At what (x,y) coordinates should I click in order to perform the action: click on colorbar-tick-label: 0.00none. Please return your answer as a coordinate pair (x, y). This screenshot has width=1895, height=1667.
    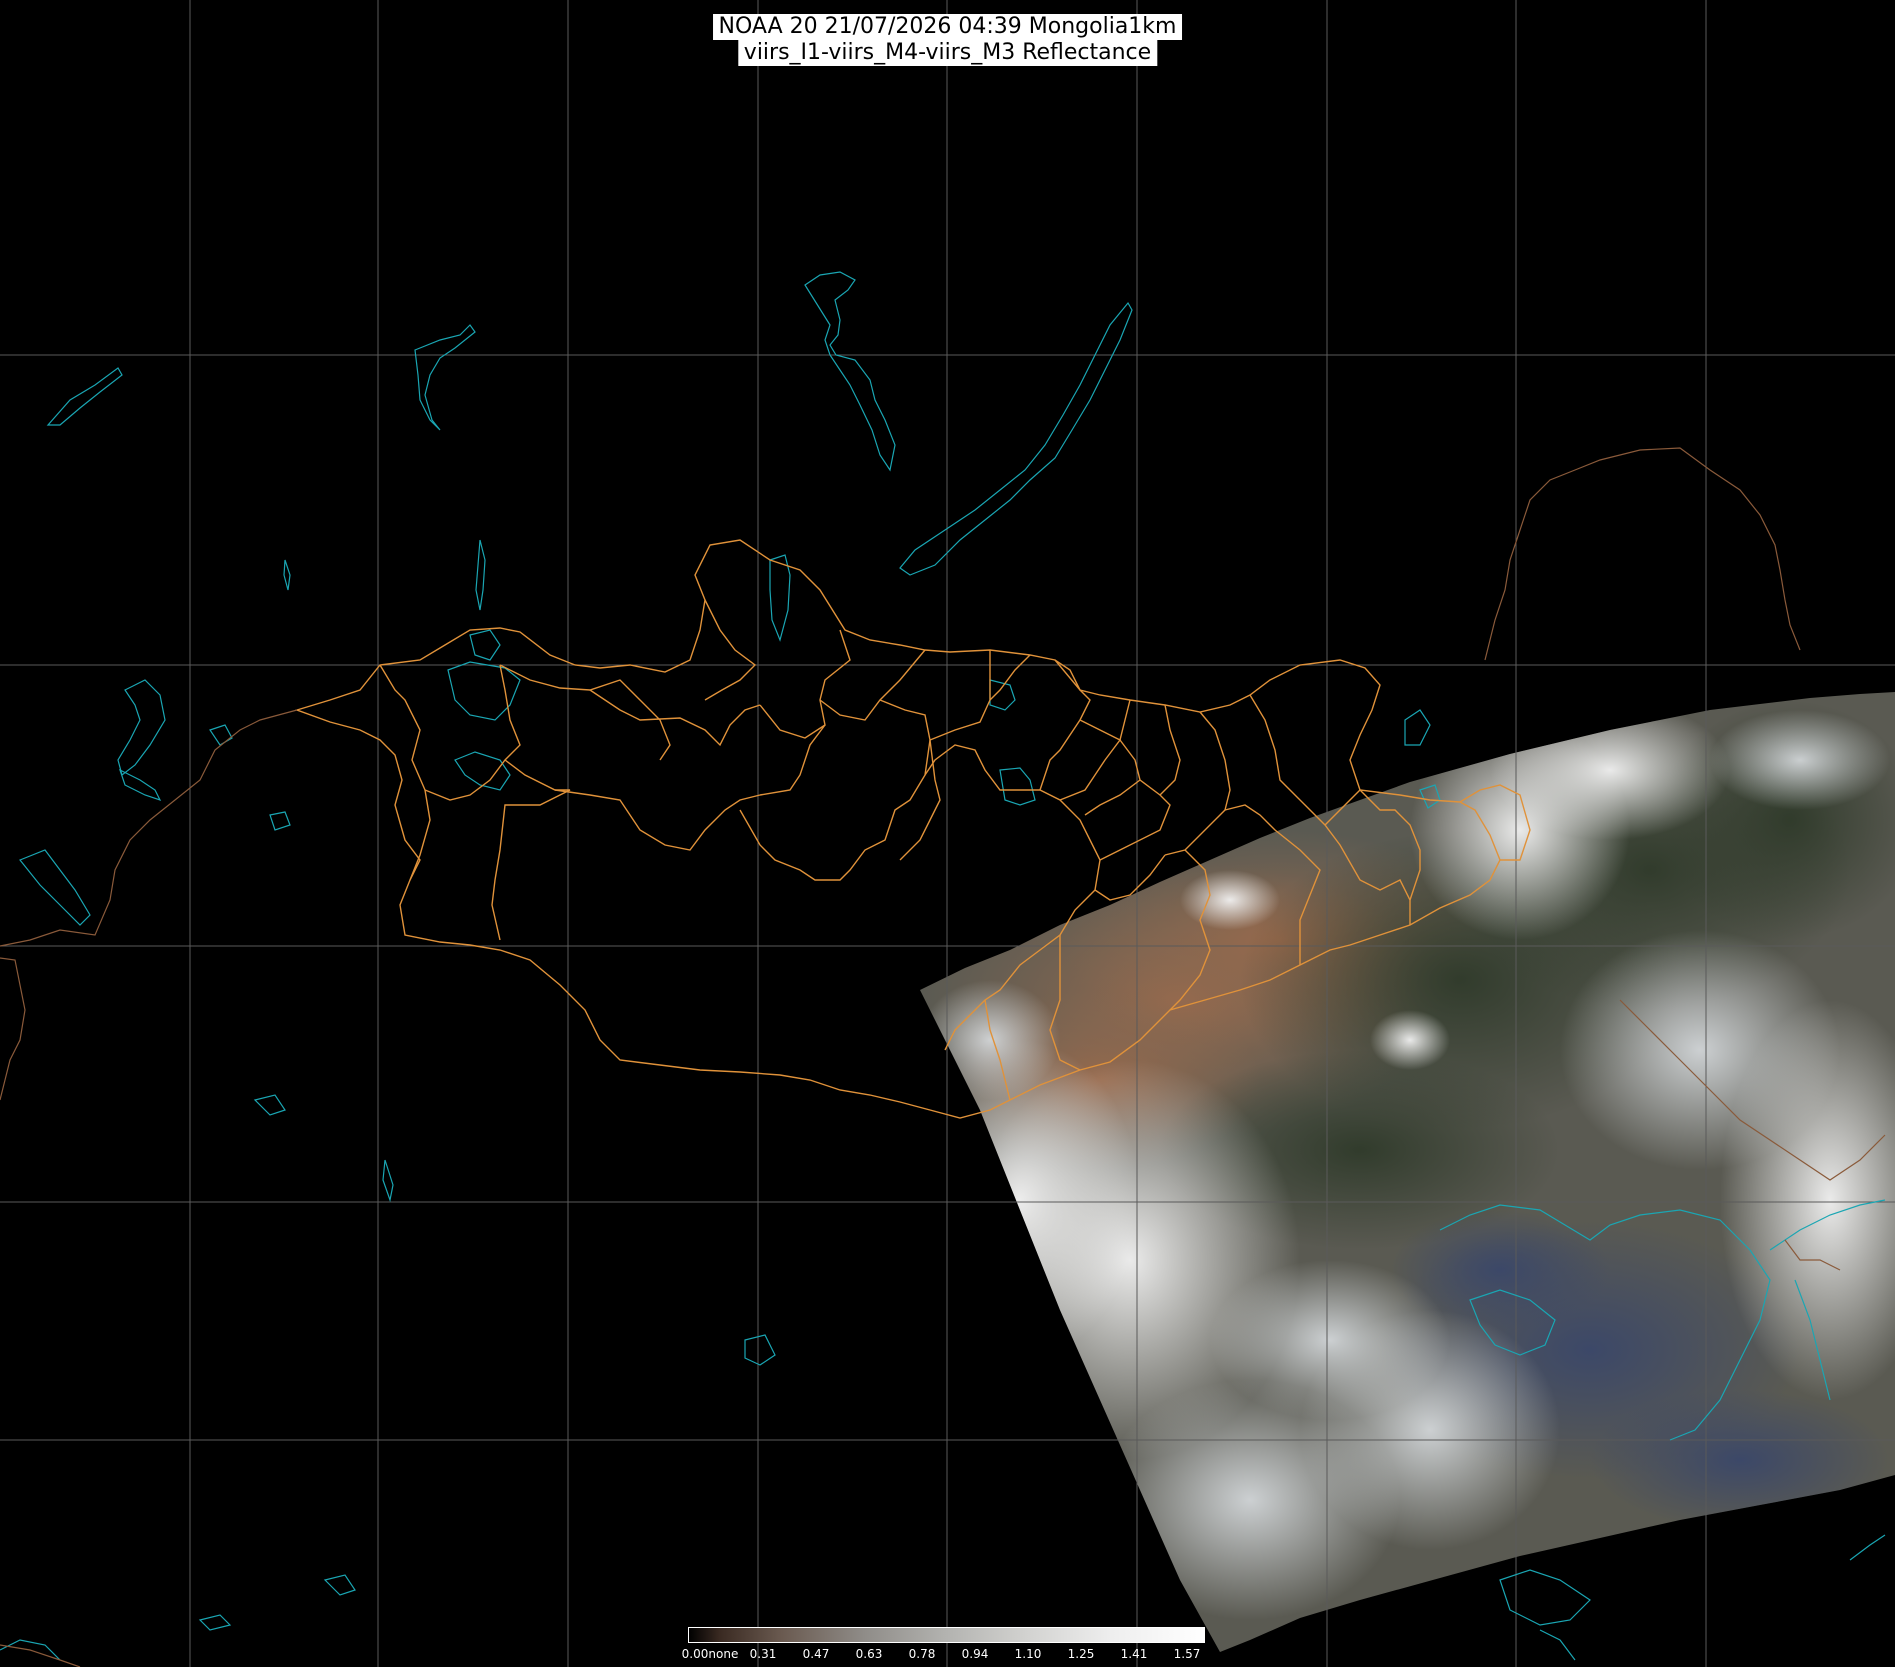
    Looking at the image, I should click on (710, 1654).